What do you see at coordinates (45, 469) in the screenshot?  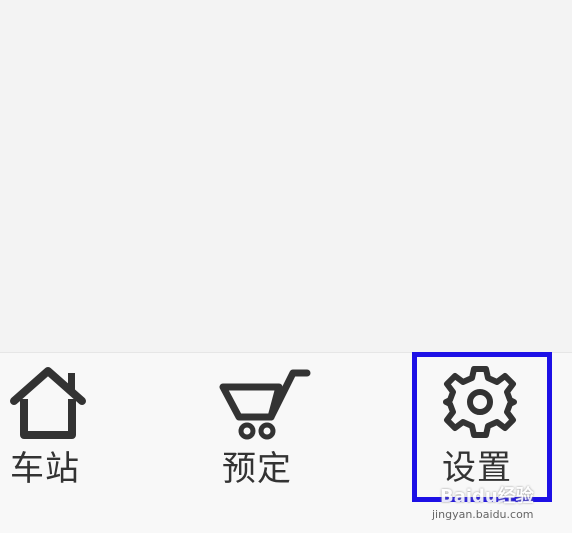 I see `nav-label-station: 车站` at bounding box center [45, 469].